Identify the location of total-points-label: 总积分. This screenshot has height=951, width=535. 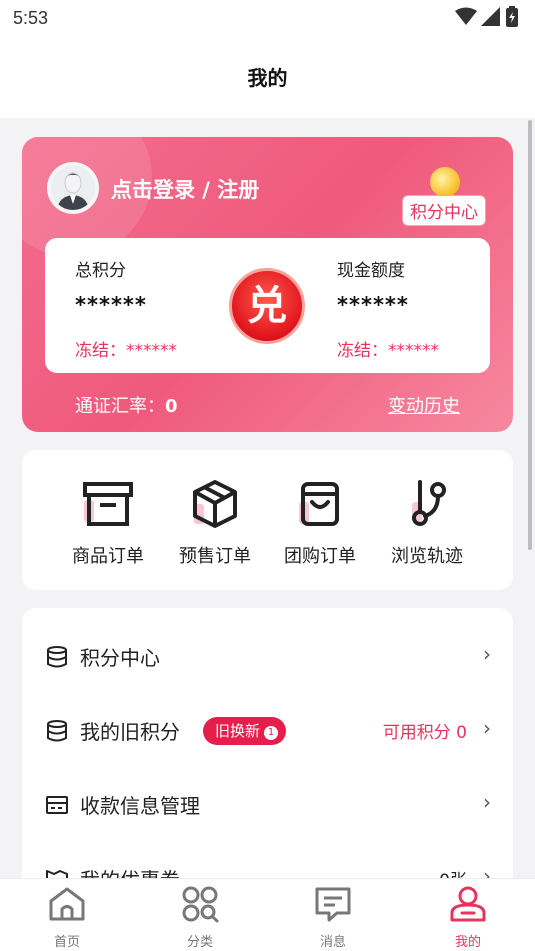
(100, 271).